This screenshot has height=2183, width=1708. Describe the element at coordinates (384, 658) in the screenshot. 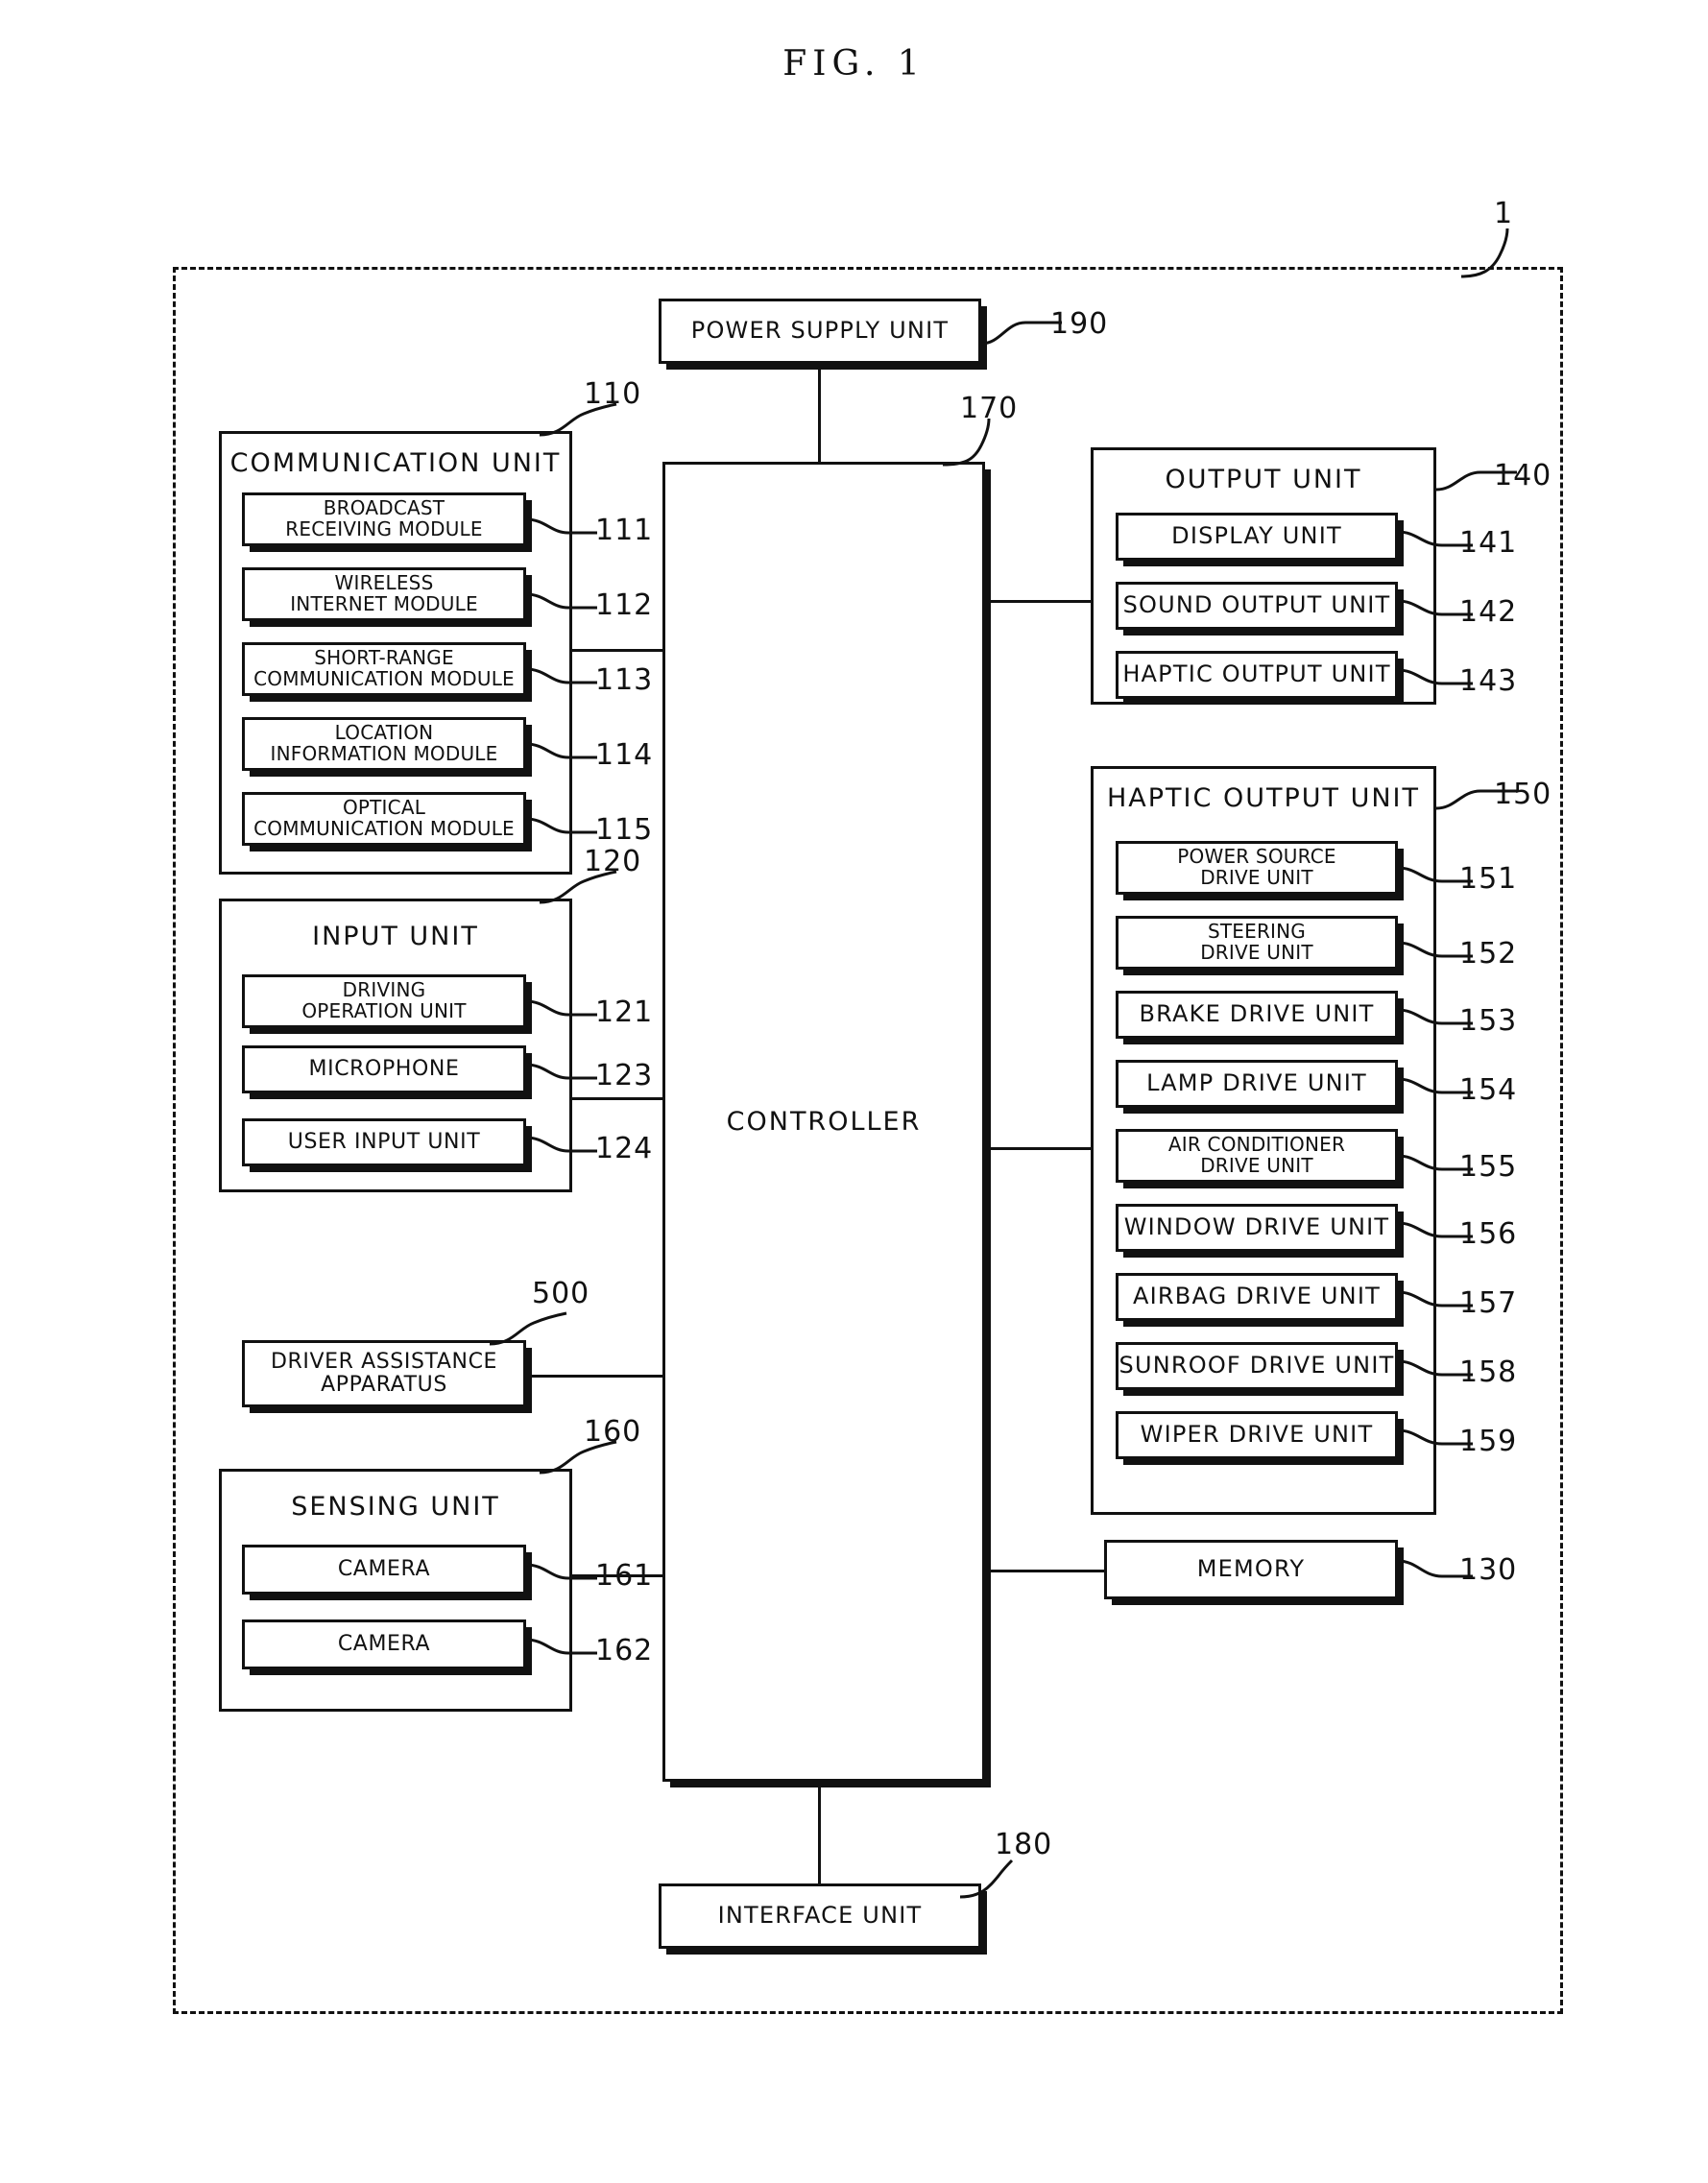

I see `short-range-communication-module-label-1: SHORT-RANGE` at that location.